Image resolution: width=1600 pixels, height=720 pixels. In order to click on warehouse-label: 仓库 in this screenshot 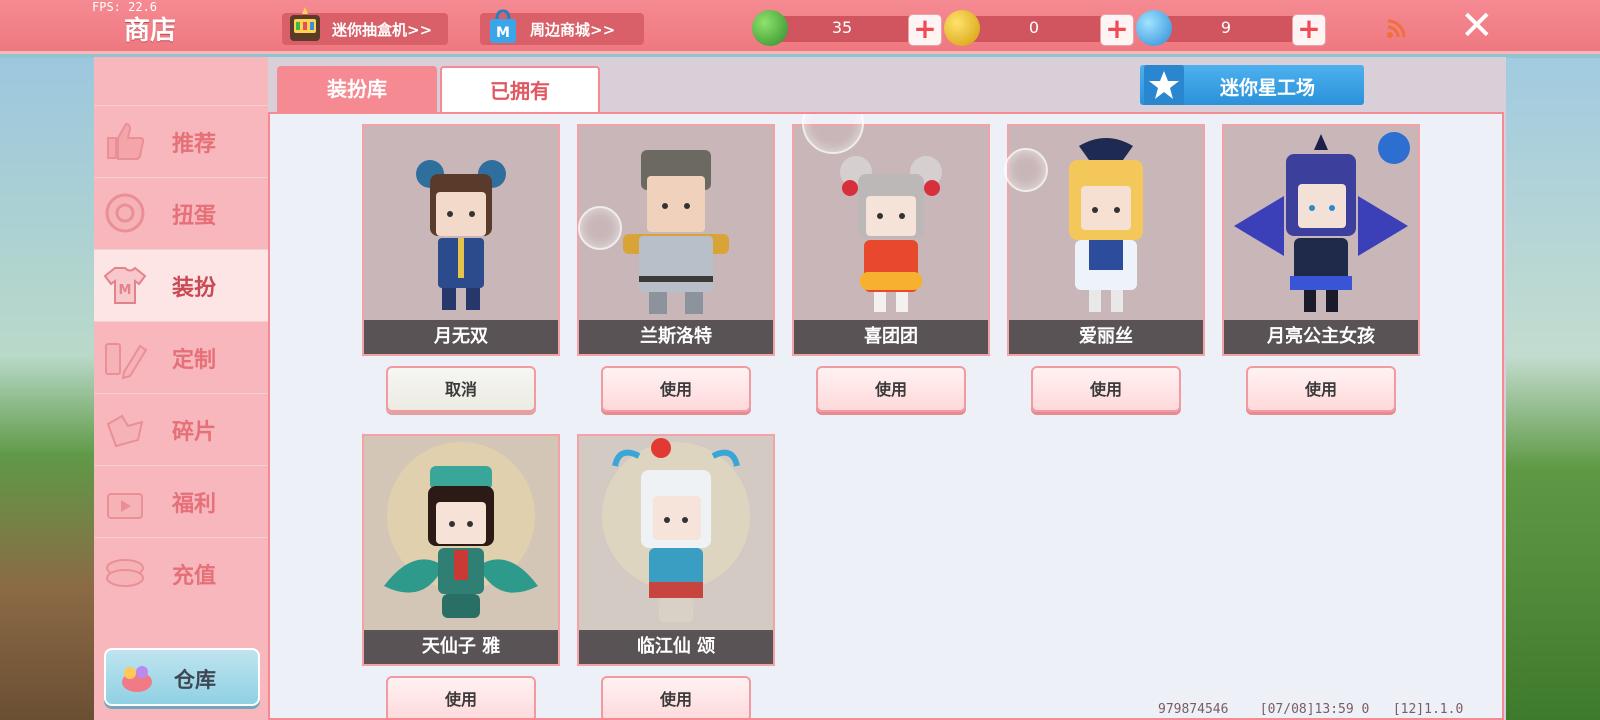, I will do `click(195, 680)`.